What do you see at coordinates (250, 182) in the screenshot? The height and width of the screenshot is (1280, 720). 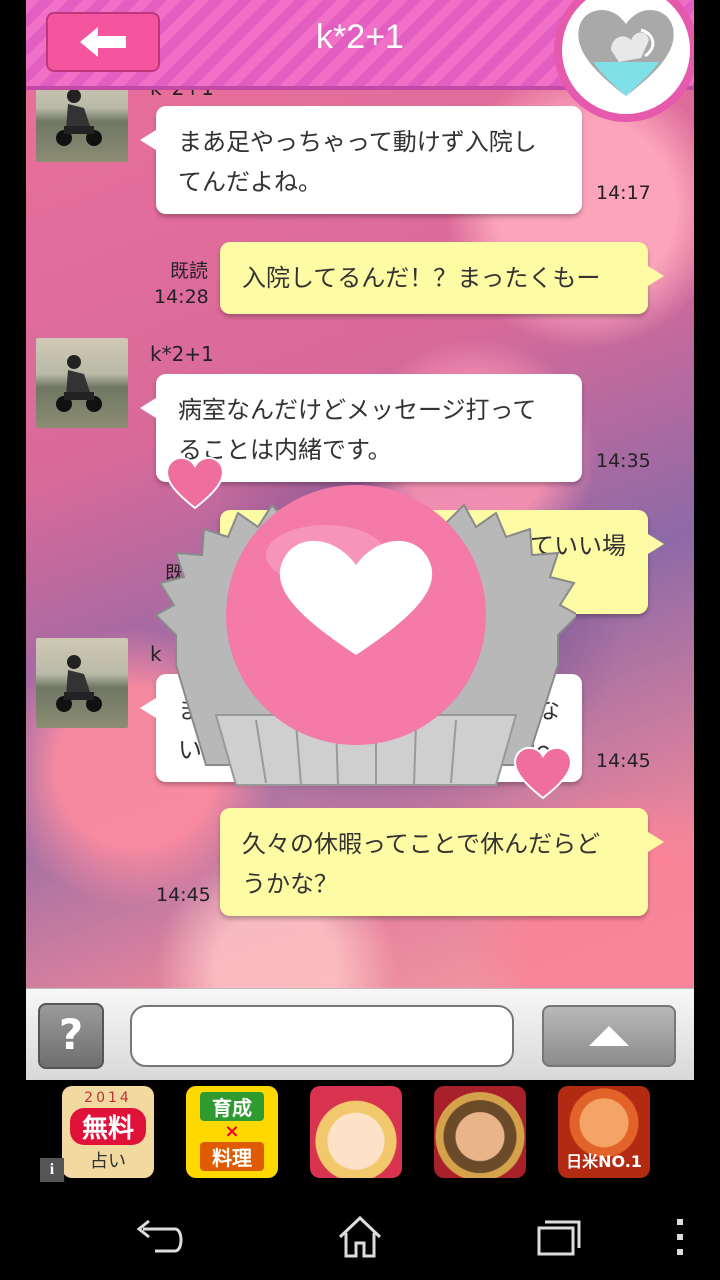 I see `message-text: てんだよね。` at bounding box center [250, 182].